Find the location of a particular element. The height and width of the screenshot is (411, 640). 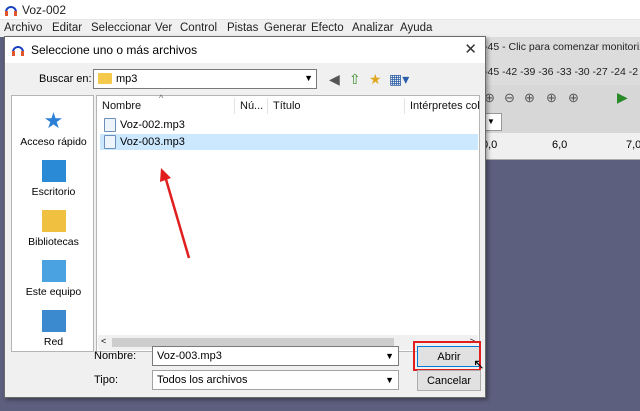

ruler-tick: 6,0 is located at coordinates (560, 145).